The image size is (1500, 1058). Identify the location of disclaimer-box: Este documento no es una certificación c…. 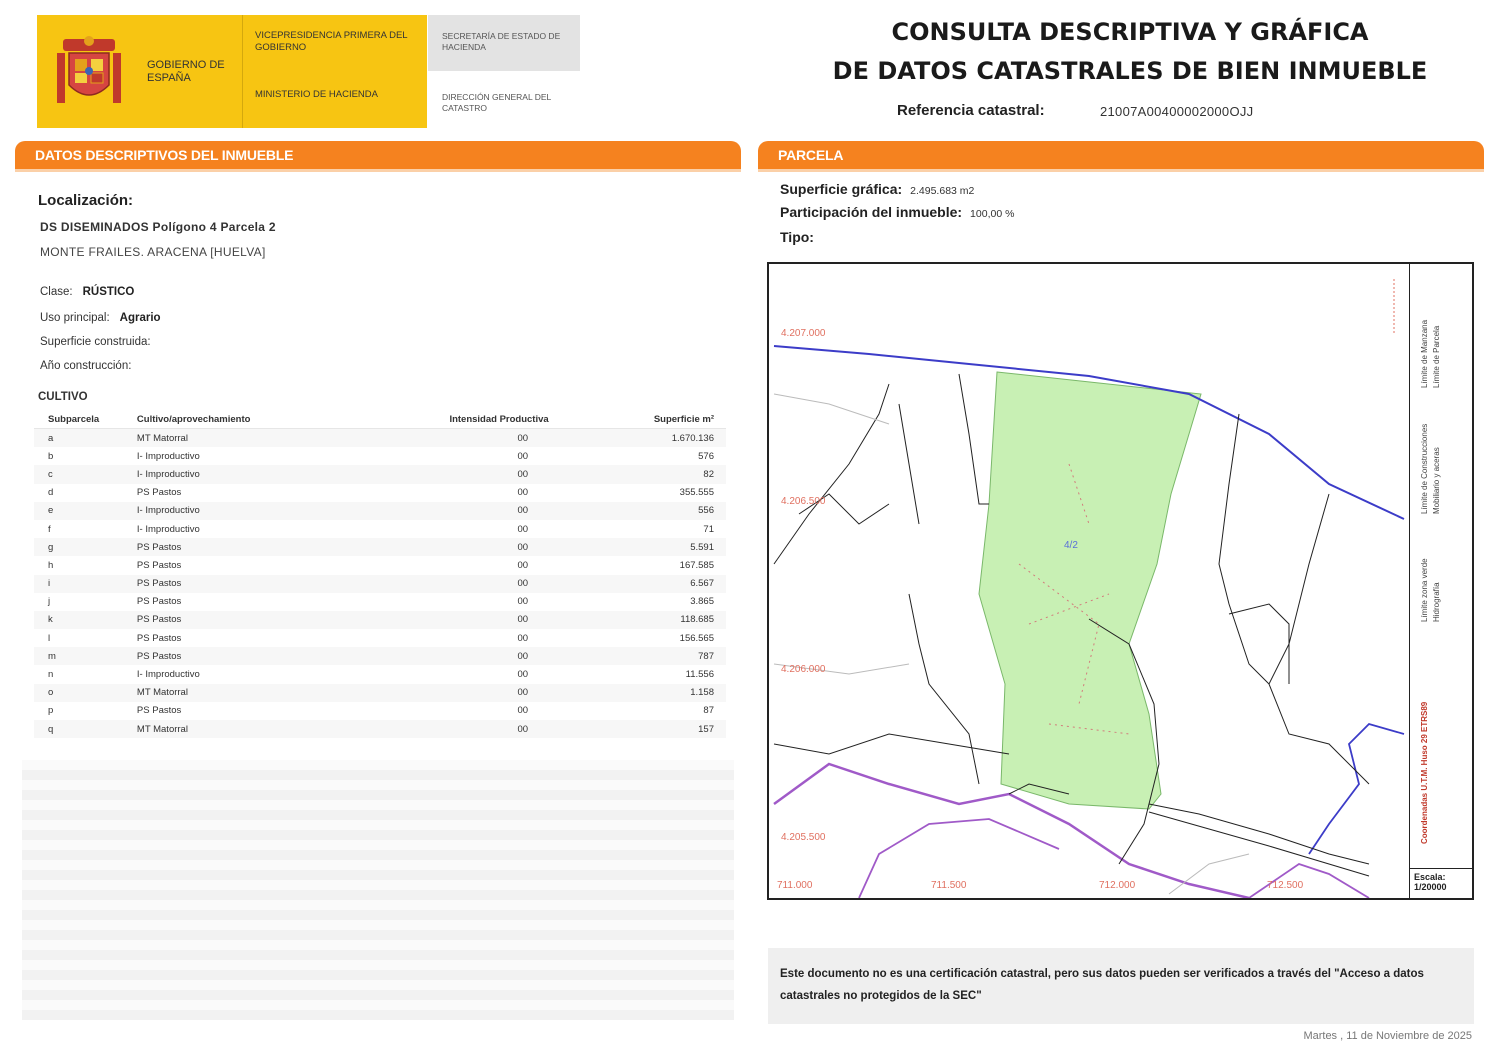
(1121, 986).